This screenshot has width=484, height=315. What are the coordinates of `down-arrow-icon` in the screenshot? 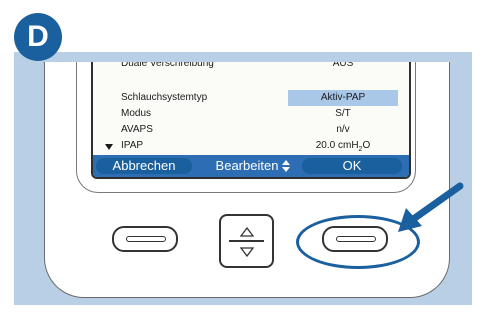 It's located at (247, 252).